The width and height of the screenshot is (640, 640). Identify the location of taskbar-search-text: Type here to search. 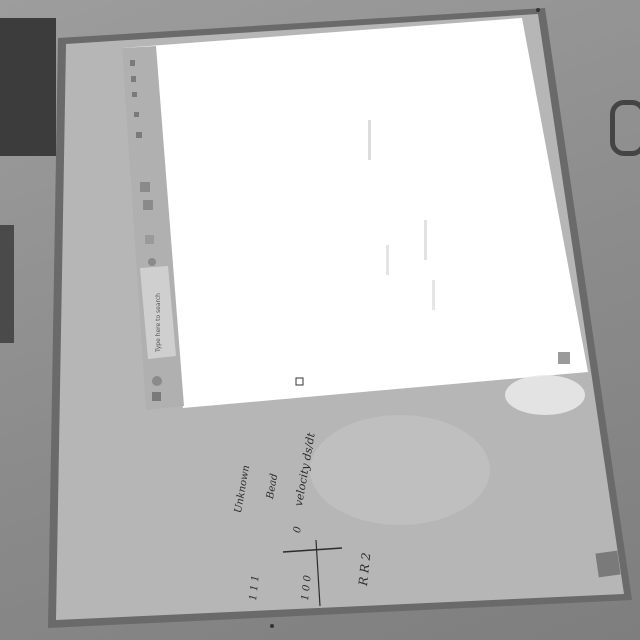
(158, 322).